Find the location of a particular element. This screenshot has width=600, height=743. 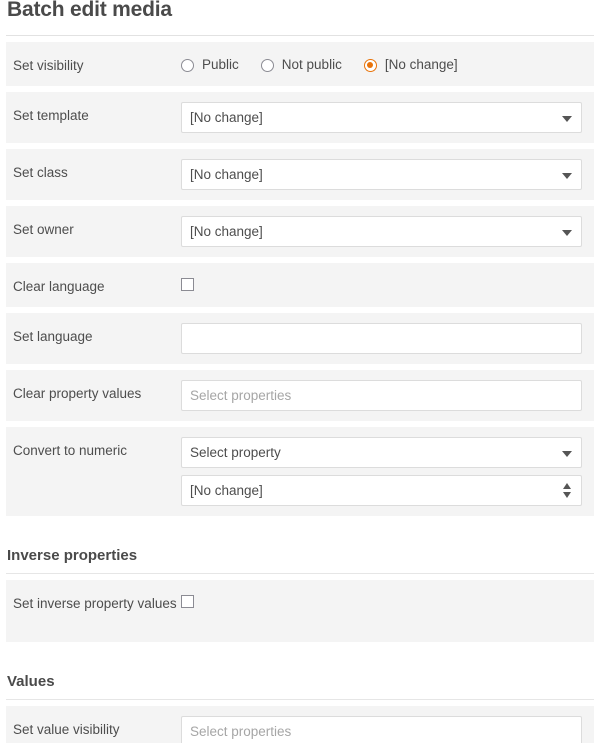

field-label-convert-to-numeric: Convert to numeric is located at coordinates (70, 450).